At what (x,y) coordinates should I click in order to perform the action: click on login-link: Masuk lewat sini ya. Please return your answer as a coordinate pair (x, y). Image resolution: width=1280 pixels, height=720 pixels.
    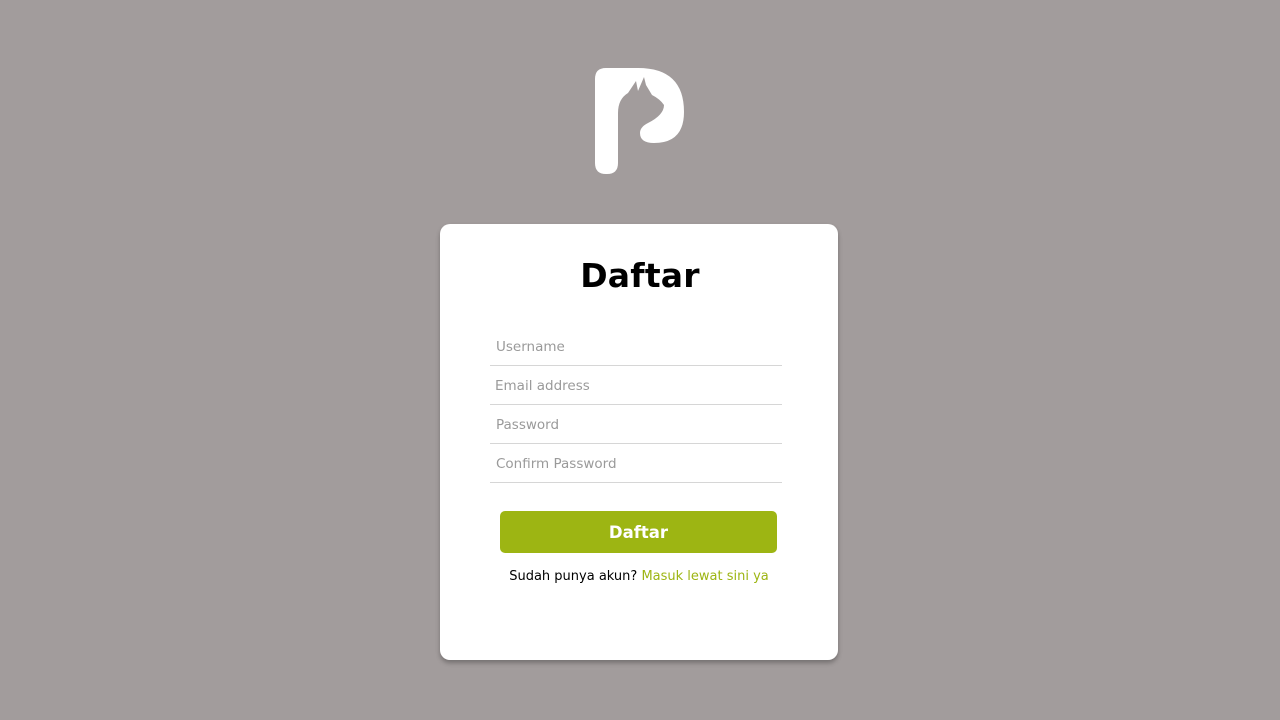
    Looking at the image, I should click on (704, 576).